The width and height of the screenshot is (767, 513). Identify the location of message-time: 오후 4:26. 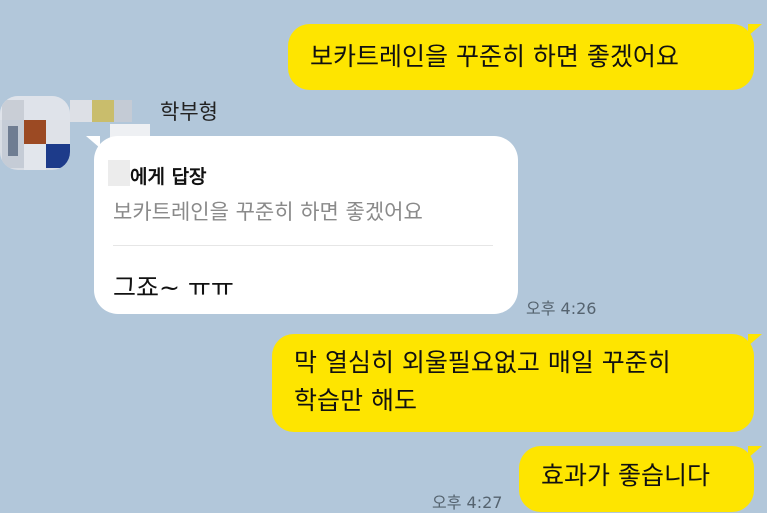
(561, 308).